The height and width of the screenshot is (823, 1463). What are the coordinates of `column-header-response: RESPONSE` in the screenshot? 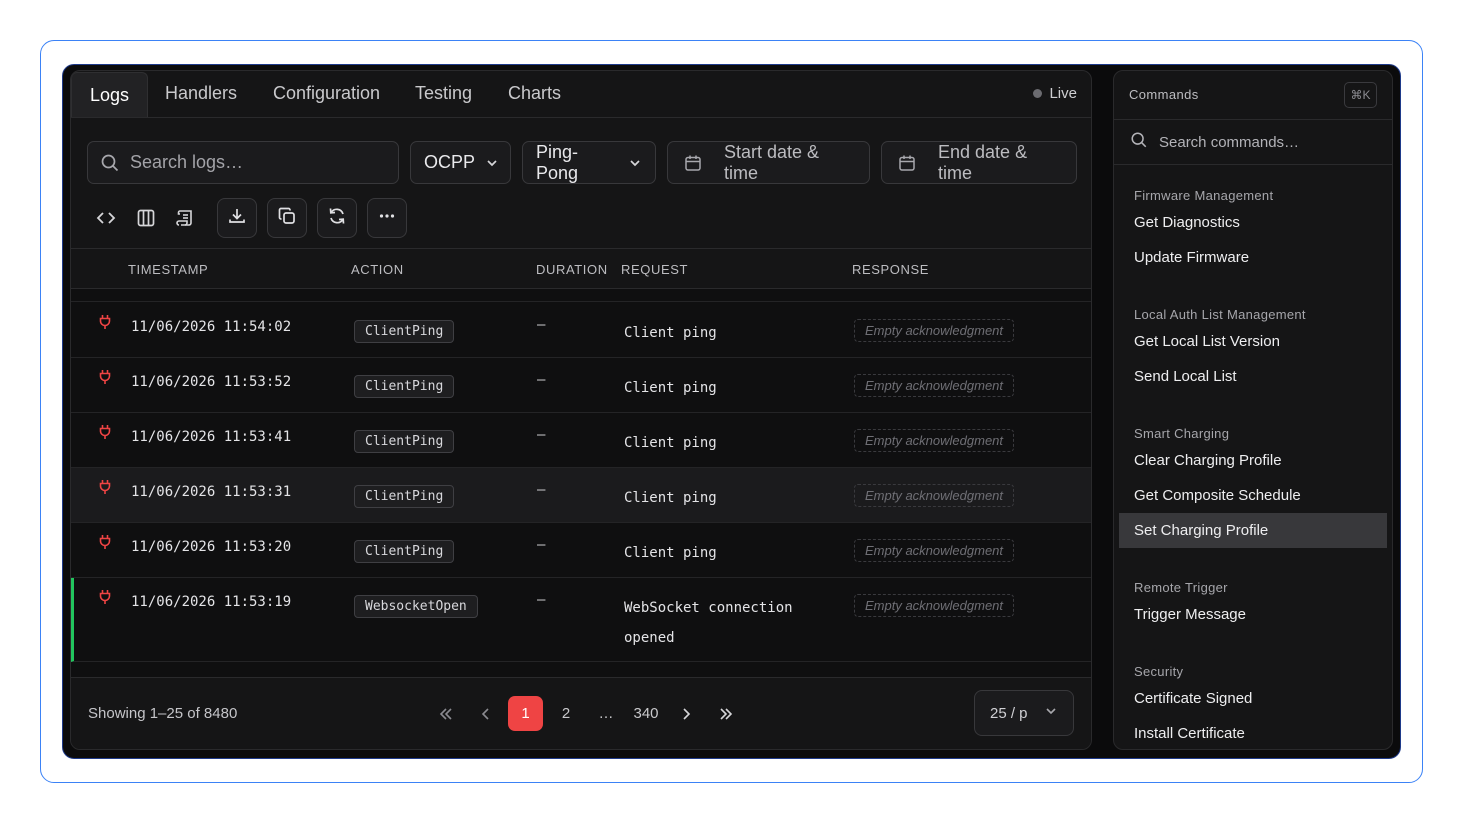 It's located at (890, 269).